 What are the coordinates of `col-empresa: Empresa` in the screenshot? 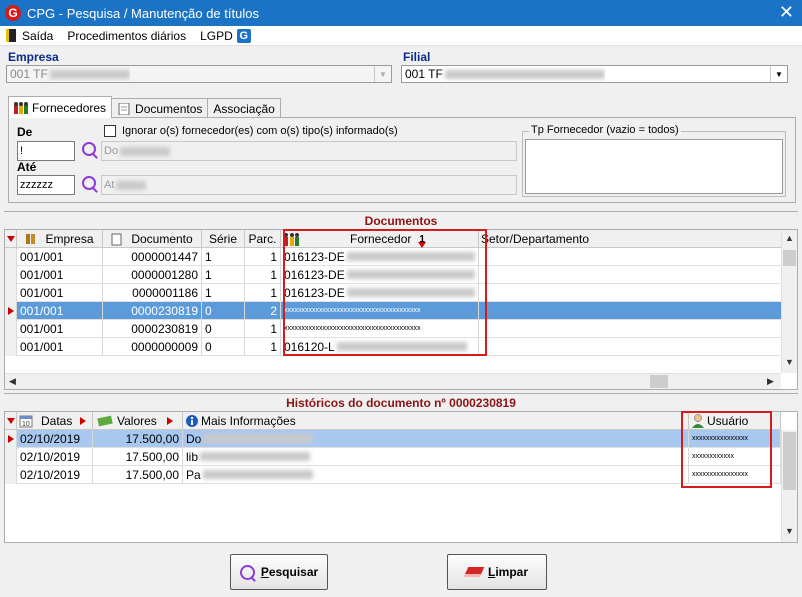 It's located at (60, 239).